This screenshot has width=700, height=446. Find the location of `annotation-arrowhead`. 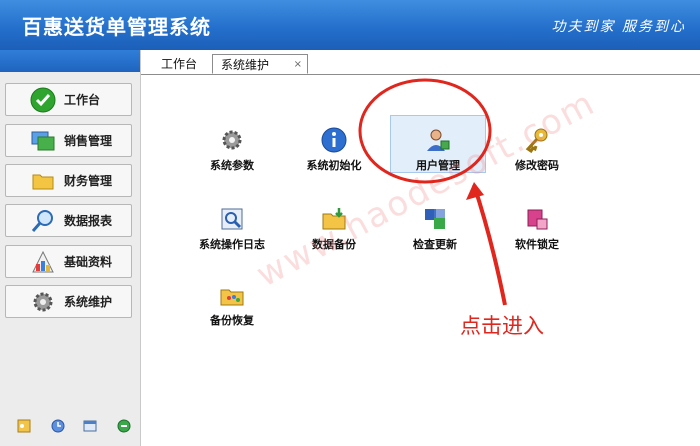

annotation-arrowhead is located at coordinates (475, 191).